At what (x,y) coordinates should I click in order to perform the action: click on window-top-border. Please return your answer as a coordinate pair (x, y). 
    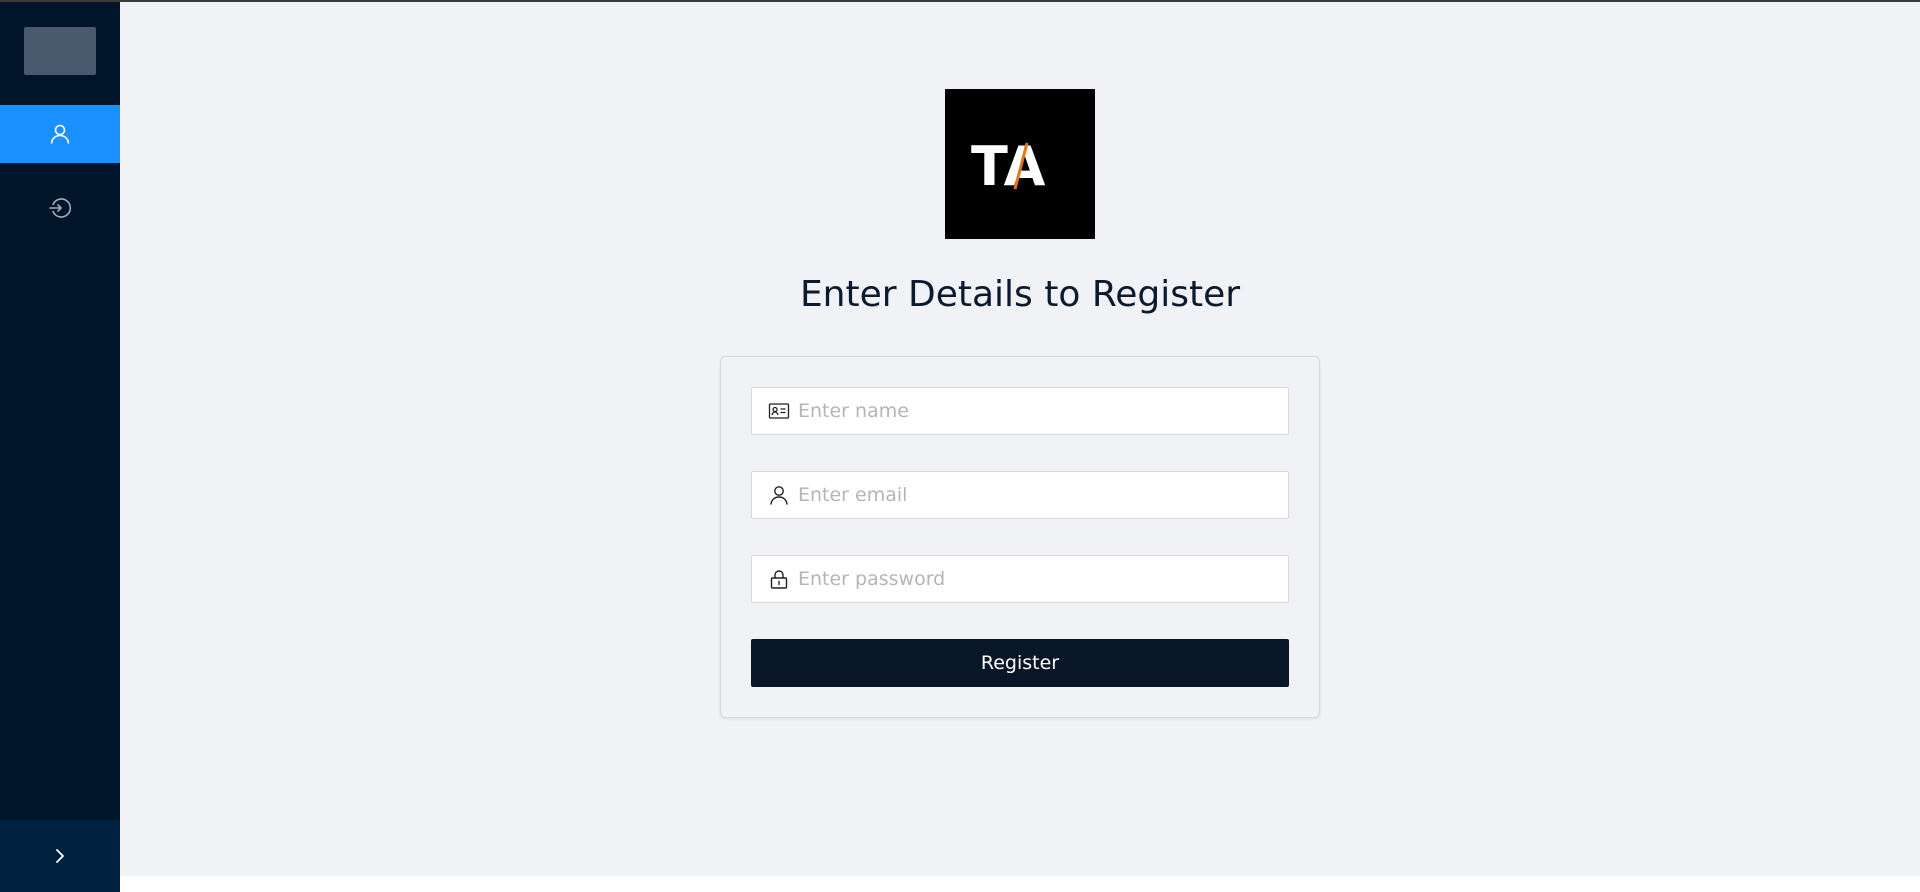
    Looking at the image, I should click on (960, 1).